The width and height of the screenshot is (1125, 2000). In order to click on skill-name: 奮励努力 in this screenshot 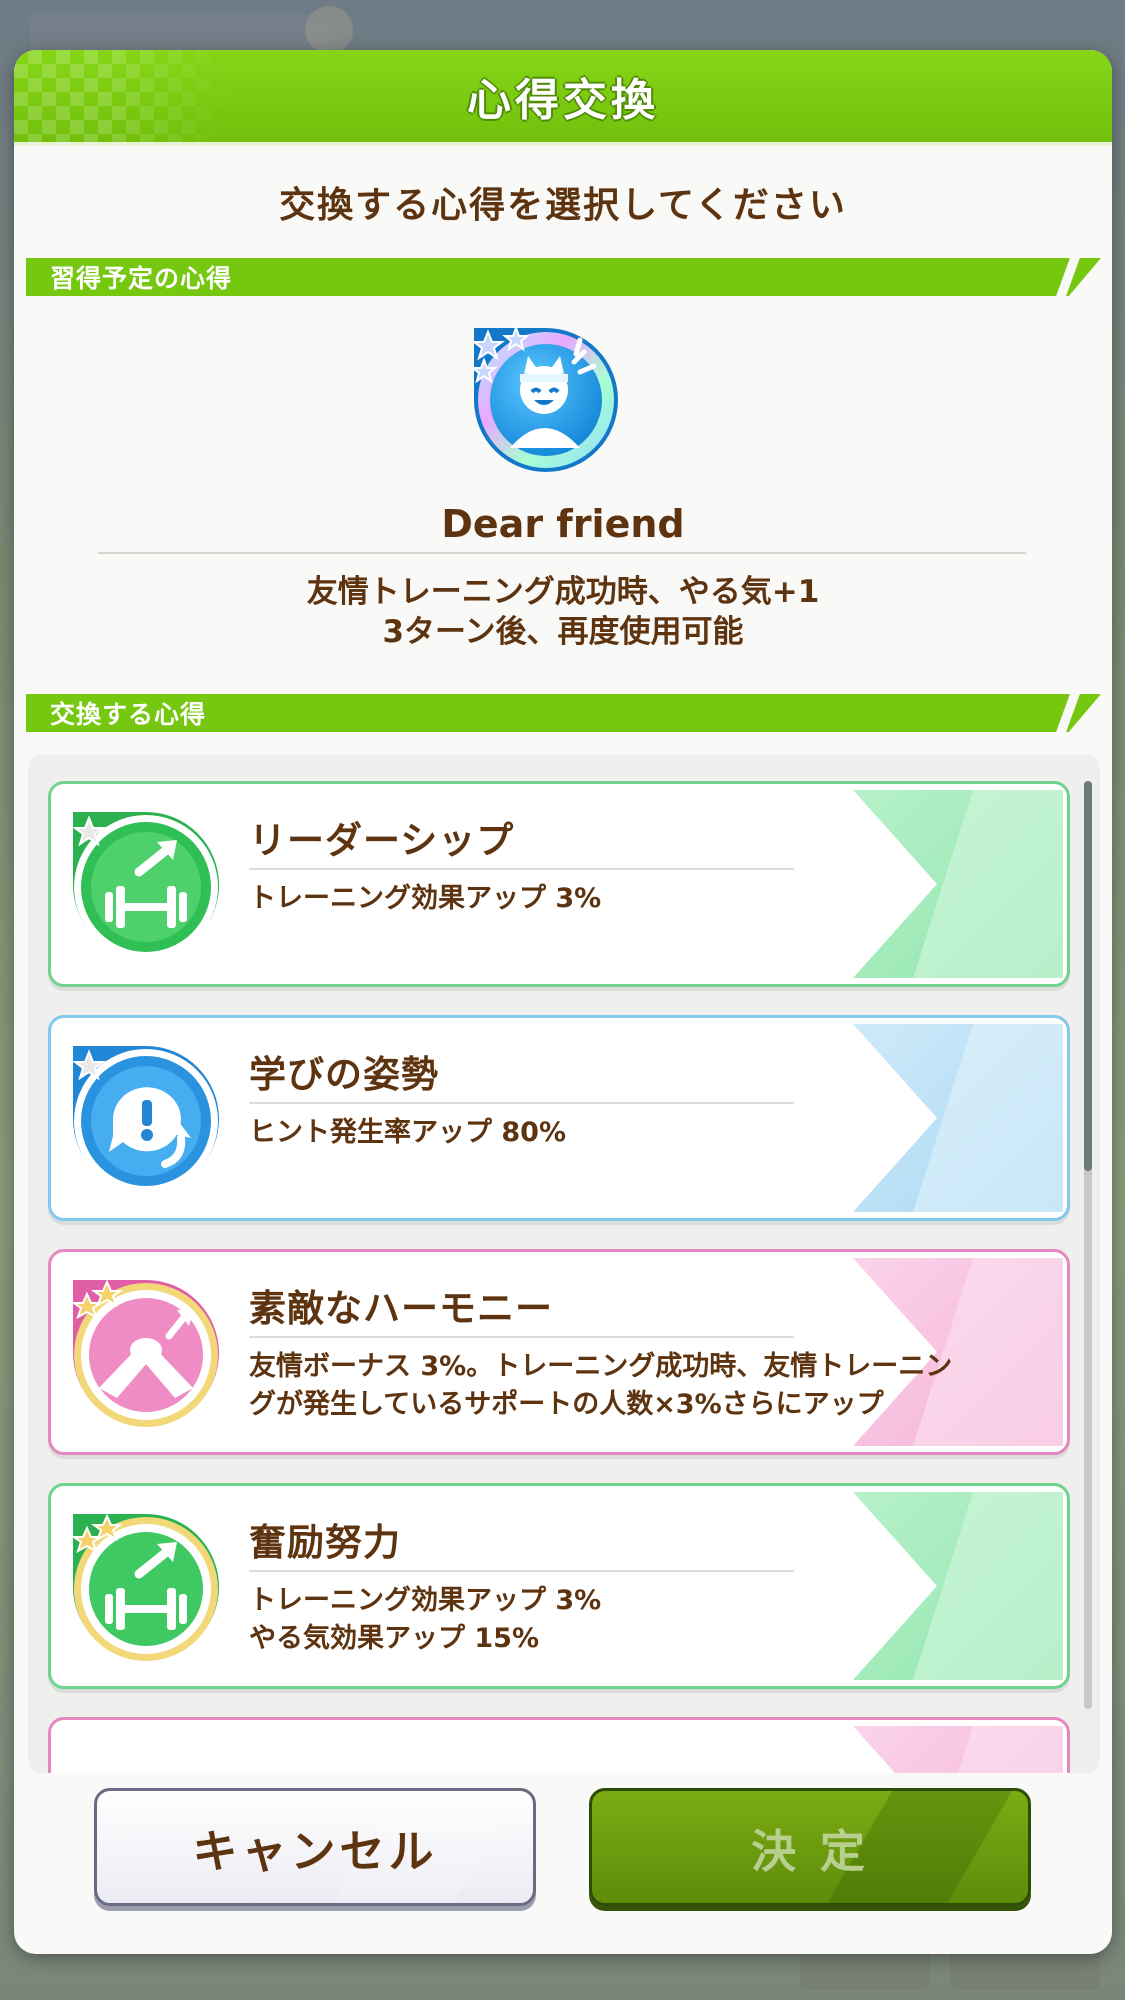, I will do `click(325, 1542)`.